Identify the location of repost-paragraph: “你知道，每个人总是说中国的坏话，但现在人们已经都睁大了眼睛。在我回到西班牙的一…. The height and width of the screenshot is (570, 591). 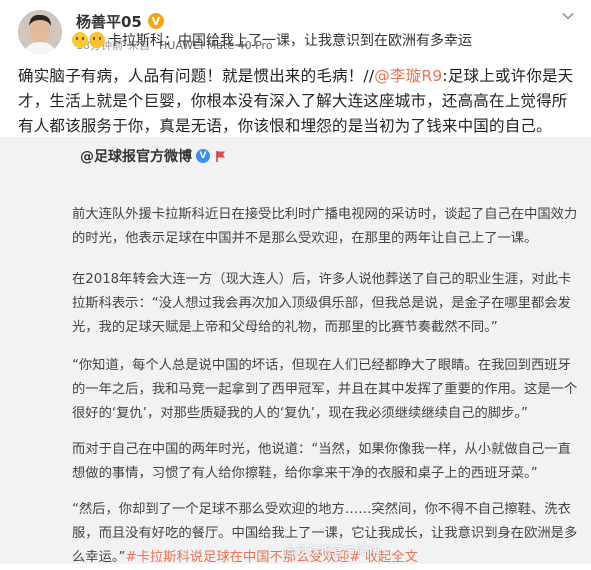
(325, 389).